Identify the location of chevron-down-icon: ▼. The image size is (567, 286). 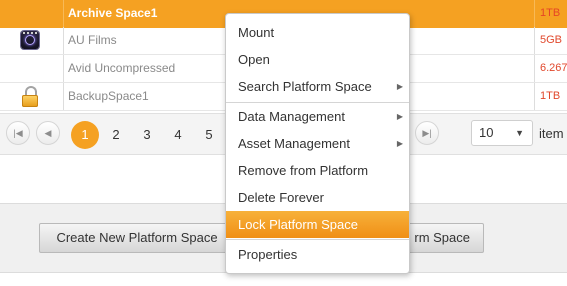
(519, 133).